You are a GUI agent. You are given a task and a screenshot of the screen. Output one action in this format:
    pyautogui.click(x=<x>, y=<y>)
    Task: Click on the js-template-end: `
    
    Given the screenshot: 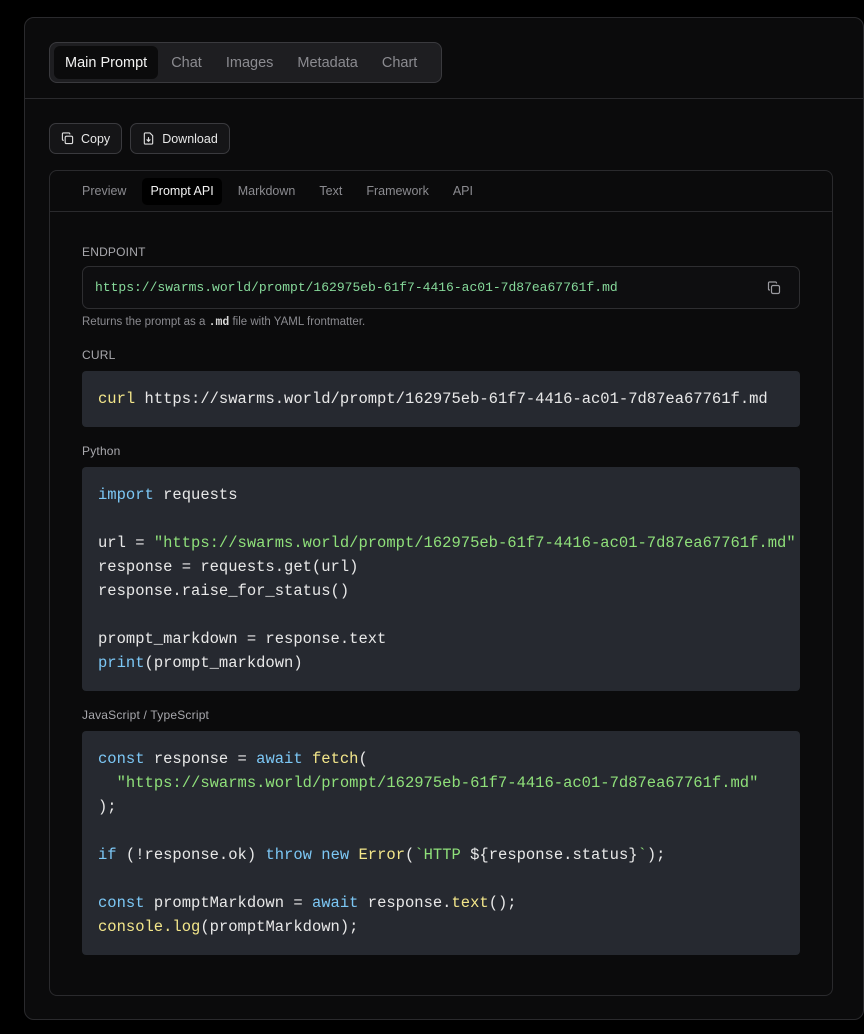 What is the action you would take?
    pyautogui.click(x=642, y=855)
    